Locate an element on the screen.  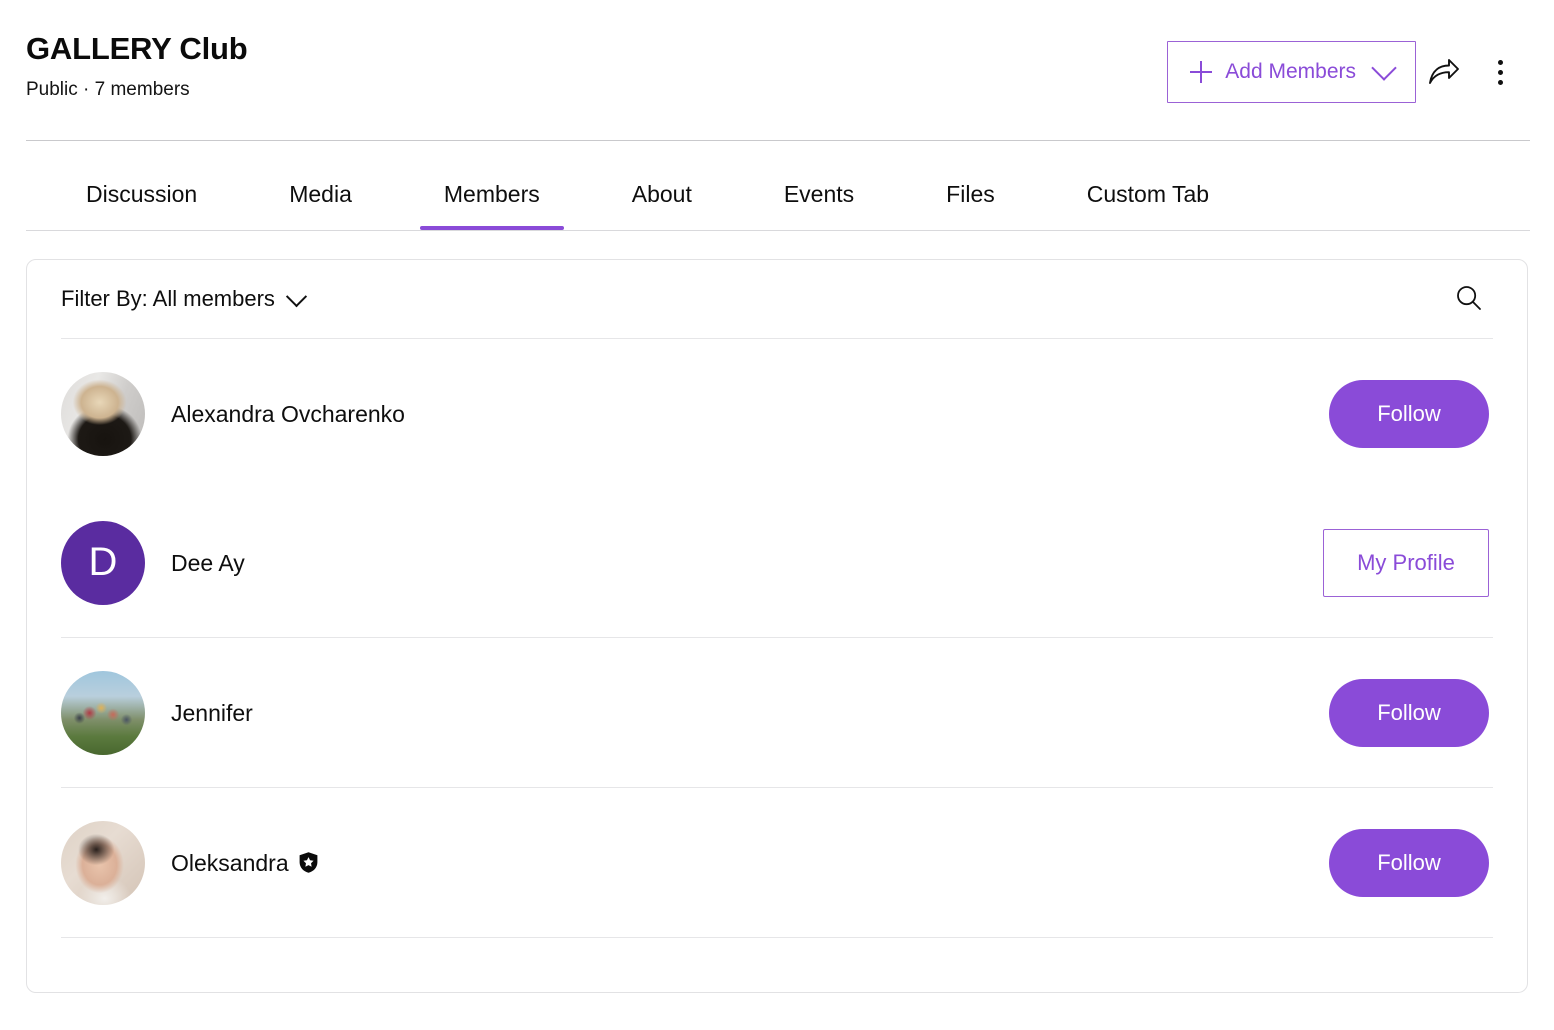
share-icon is located at coordinates (1444, 72).